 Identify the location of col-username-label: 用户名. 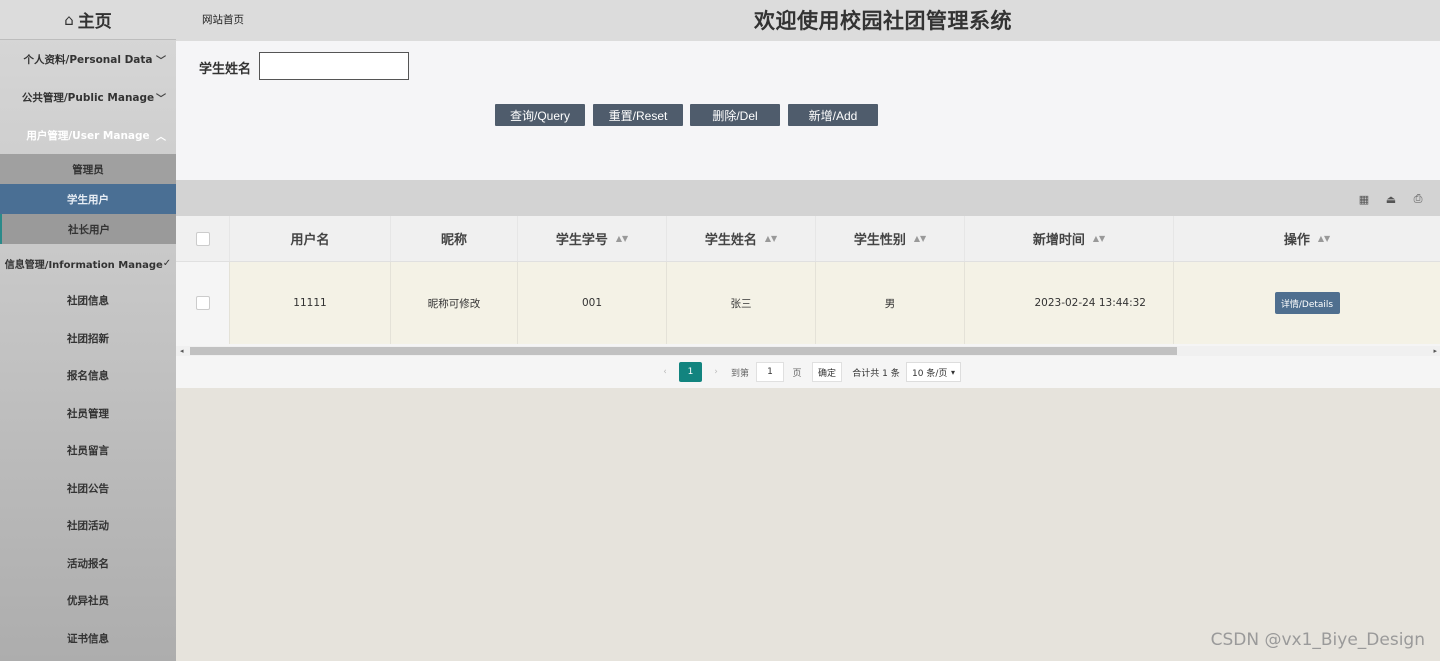
(310, 240).